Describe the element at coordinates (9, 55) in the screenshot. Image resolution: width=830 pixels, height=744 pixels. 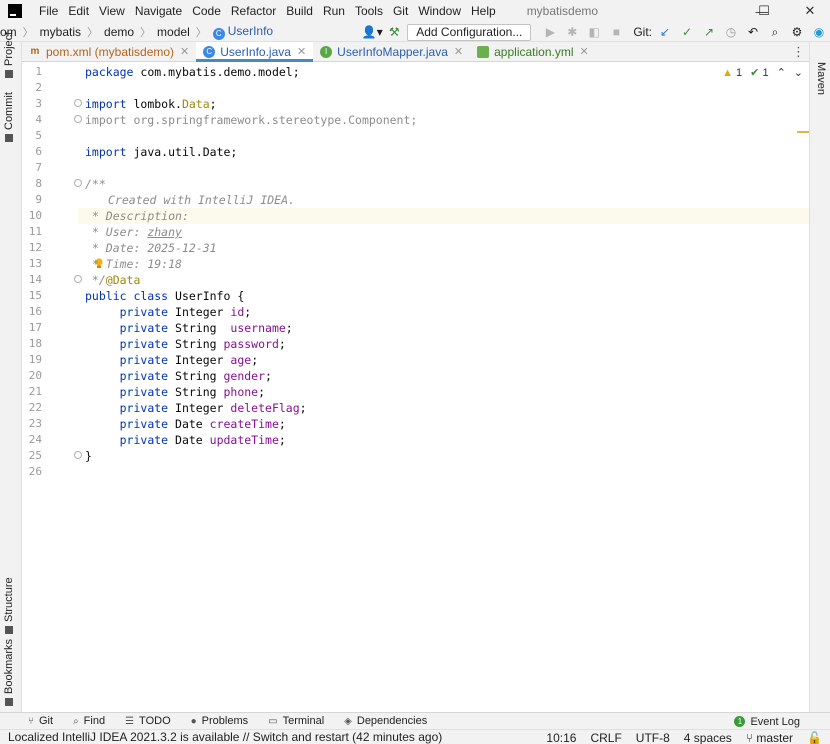
I see `project-tool-tab: Project` at that location.